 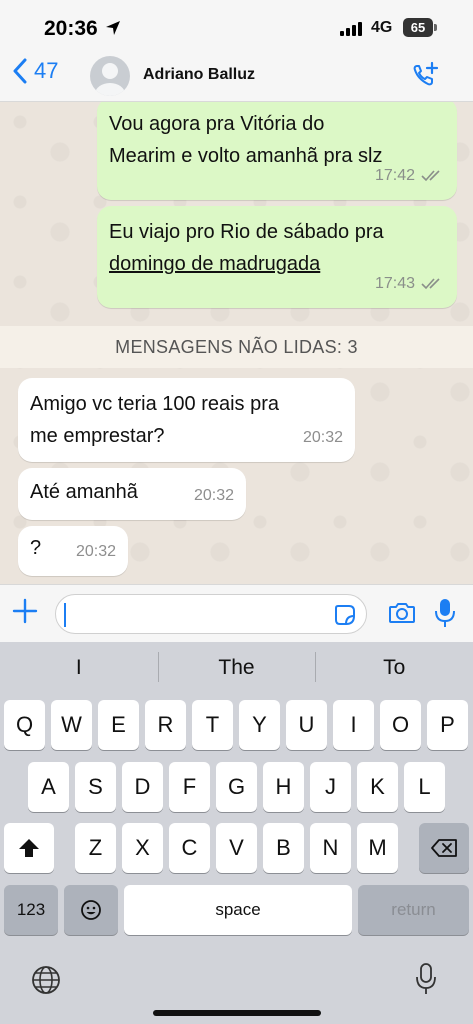 What do you see at coordinates (48, 787) in the screenshot?
I see `key-a: A` at bounding box center [48, 787].